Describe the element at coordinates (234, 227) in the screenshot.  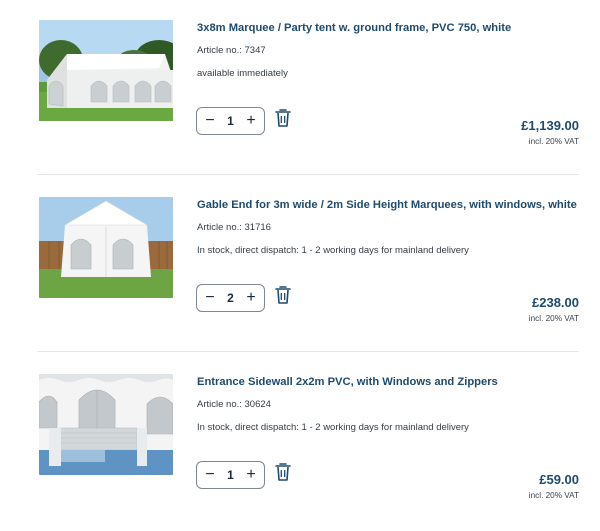
I see `article-number: Article no.: 31716` at that location.